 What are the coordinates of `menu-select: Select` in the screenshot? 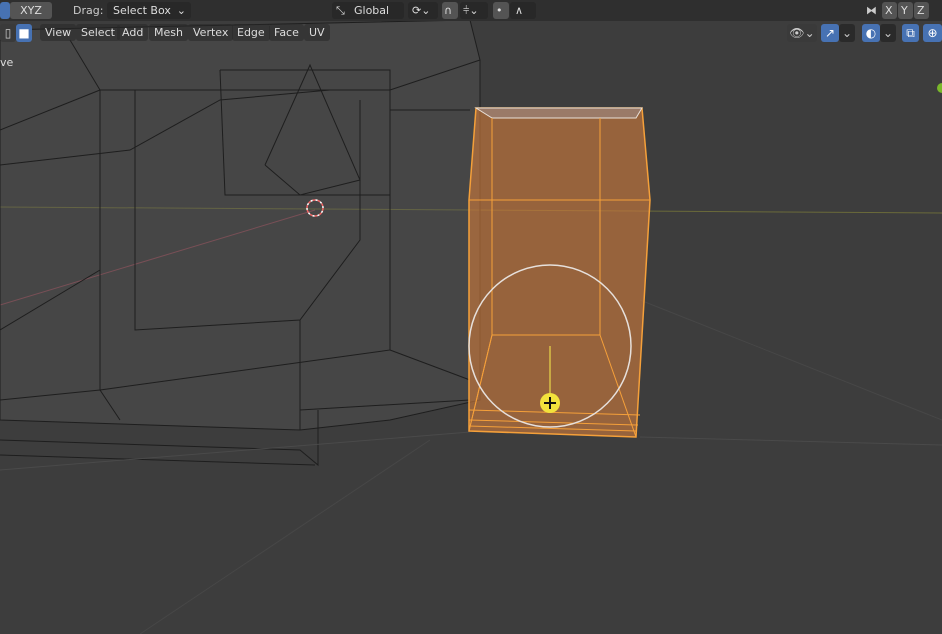 It's located at (98, 32).